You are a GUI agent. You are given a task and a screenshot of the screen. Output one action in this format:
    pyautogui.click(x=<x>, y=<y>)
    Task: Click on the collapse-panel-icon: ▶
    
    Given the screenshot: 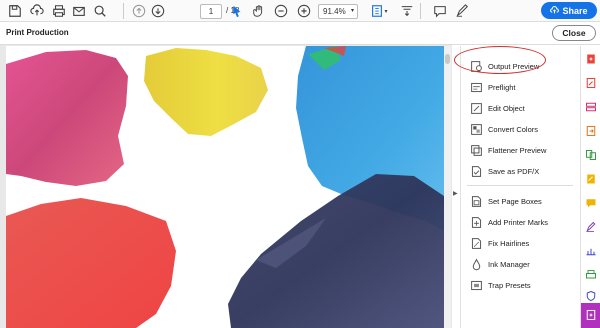 What is the action you would take?
    pyautogui.click(x=455, y=193)
    